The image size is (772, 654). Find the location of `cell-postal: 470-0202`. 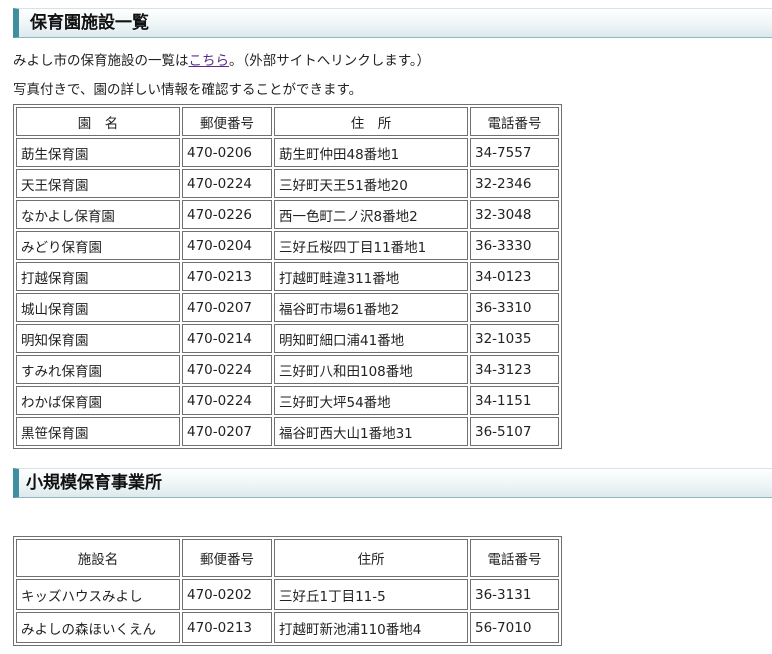

cell-postal: 470-0202 is located at coordinates (227, 594).